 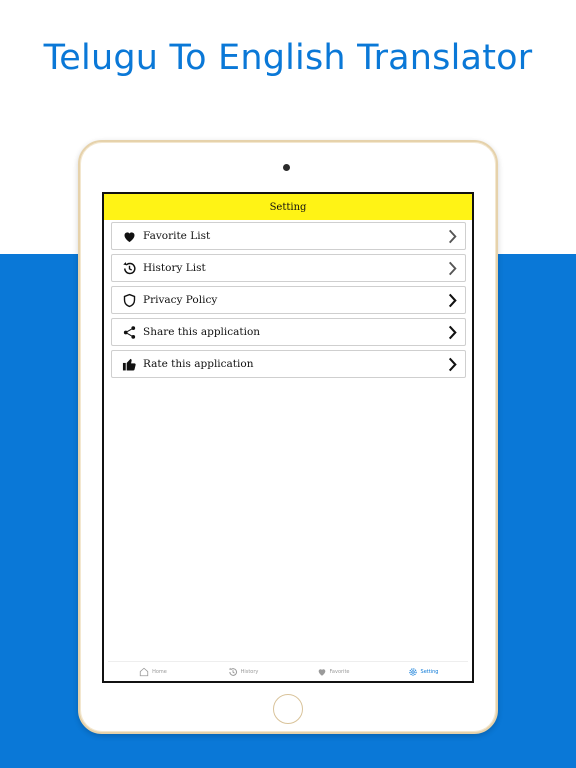 What do you see at coordinates (174, 268) in the screenshot?
I see `menu-item-label: History List` at bounding box center [174, 268].